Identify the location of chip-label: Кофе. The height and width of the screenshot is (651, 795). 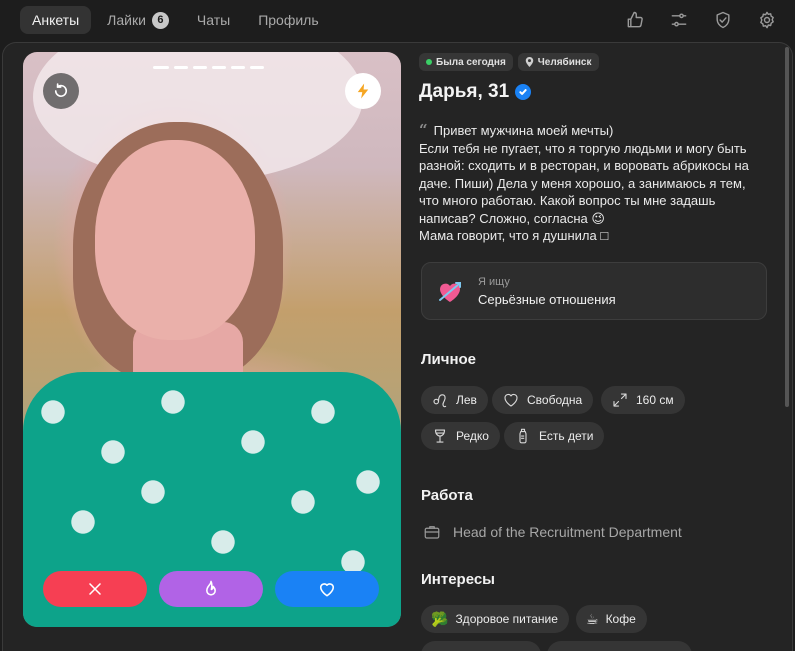
(620, 619).